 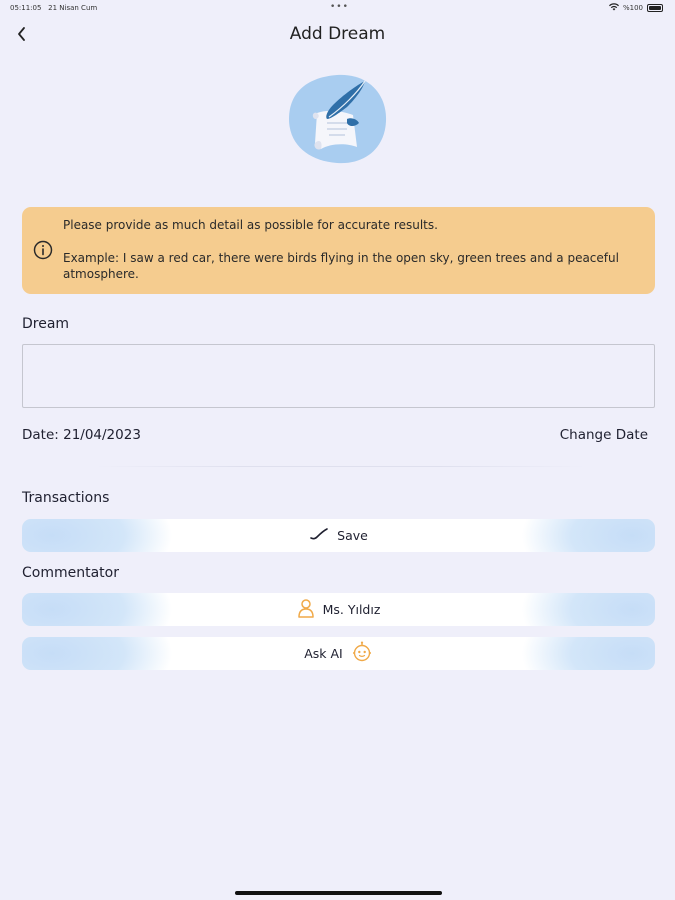 I want to click on person-icon, so click(x=306, y=609).